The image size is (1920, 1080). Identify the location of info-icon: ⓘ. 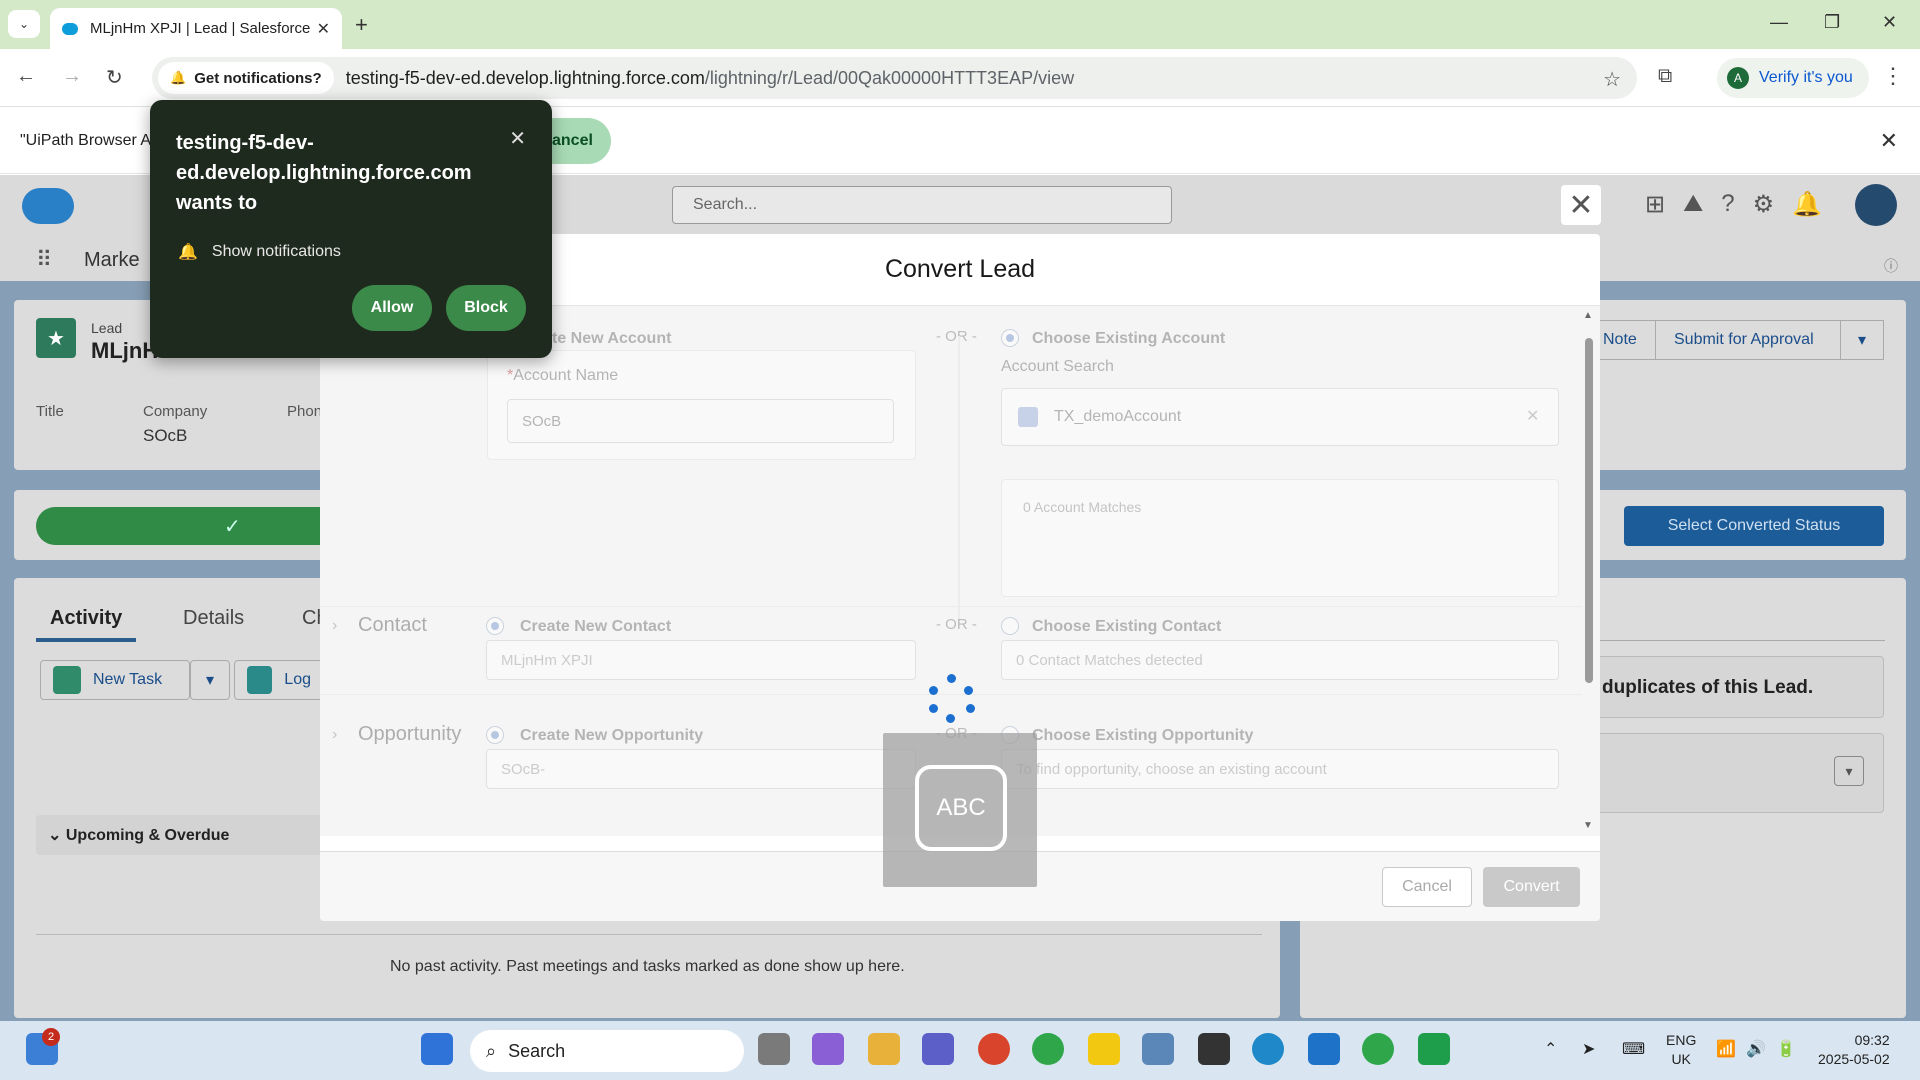
(1891, 266).